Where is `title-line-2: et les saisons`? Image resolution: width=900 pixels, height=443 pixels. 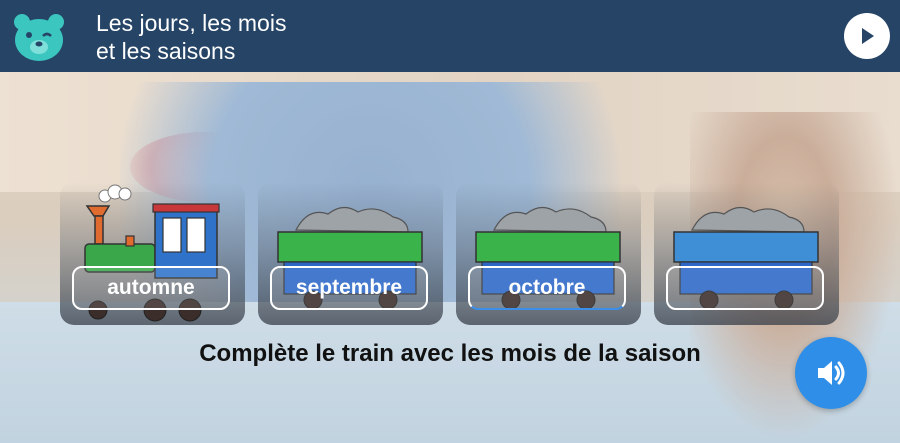 title-line-2: et les saisons is located at coordinates (166, 51).